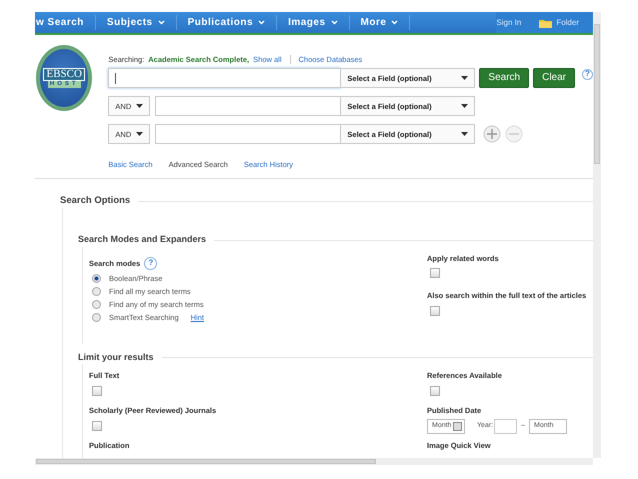  Describe the element at coordinates (116, 357) in the screenshot. I see `section-title: Limit your results` at that location.